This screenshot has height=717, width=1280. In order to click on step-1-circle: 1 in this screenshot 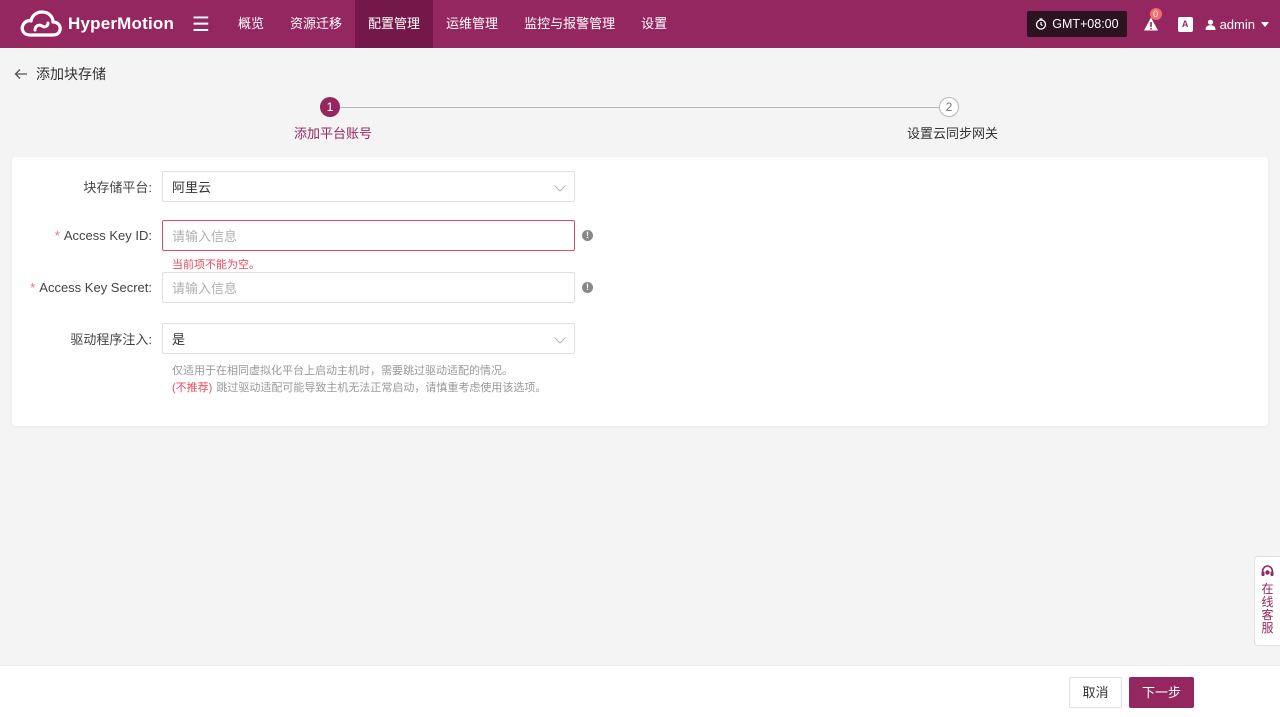, I will do `click(330, 107)`.